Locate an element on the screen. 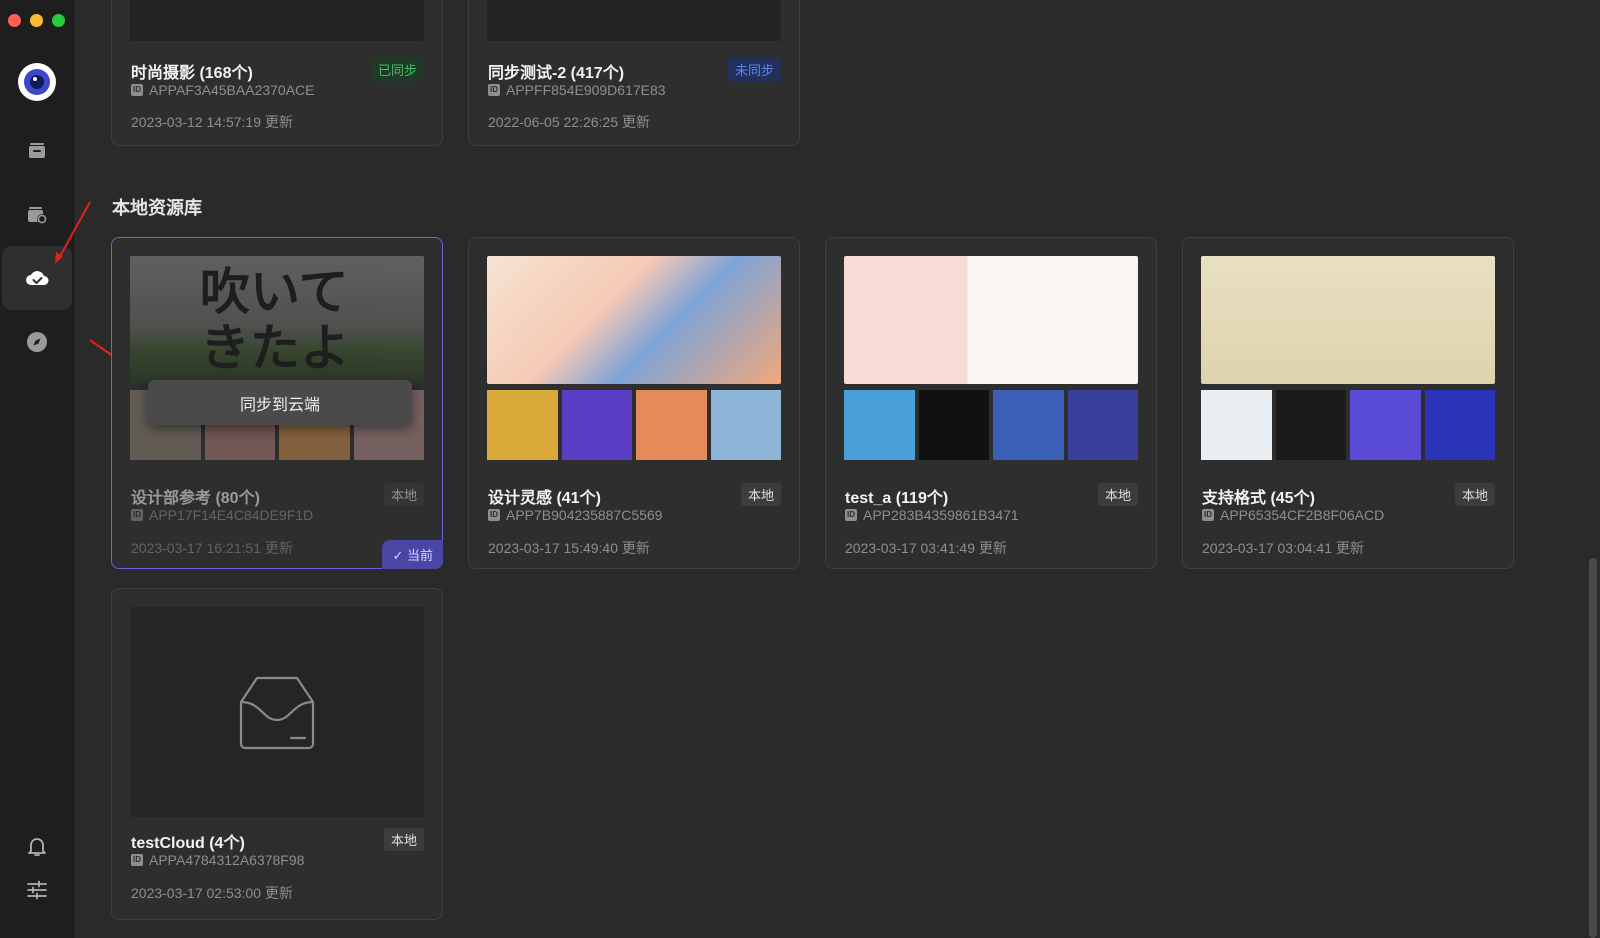  library-updated-date: 2023-03-17 03:41:49 更新 is located at coordinates (926, 548).